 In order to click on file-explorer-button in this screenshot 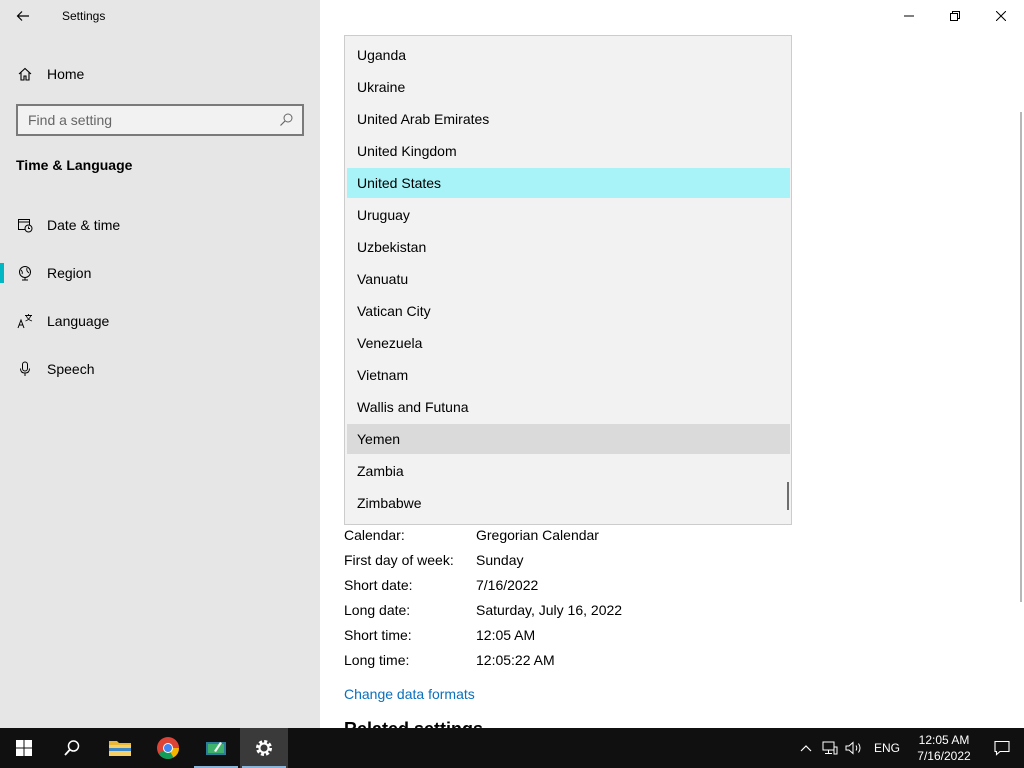, I will do `click(120, 748)`.